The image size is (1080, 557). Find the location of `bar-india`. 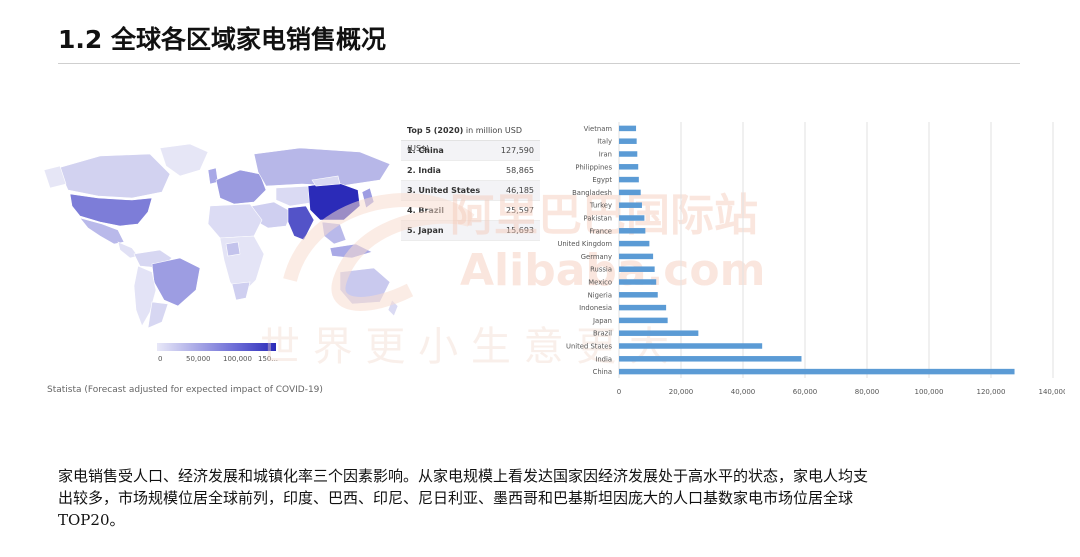

bar-india is located at coordinates (710, 359).